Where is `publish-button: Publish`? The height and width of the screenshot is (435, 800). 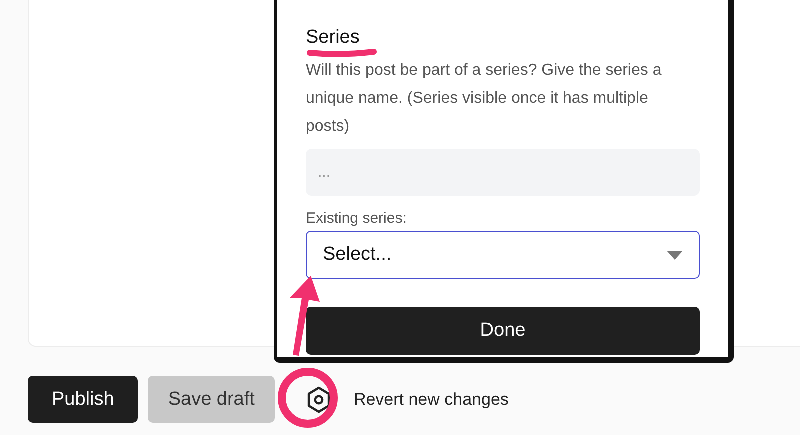 publish-button: Publish is located at coordinates (83, 399).